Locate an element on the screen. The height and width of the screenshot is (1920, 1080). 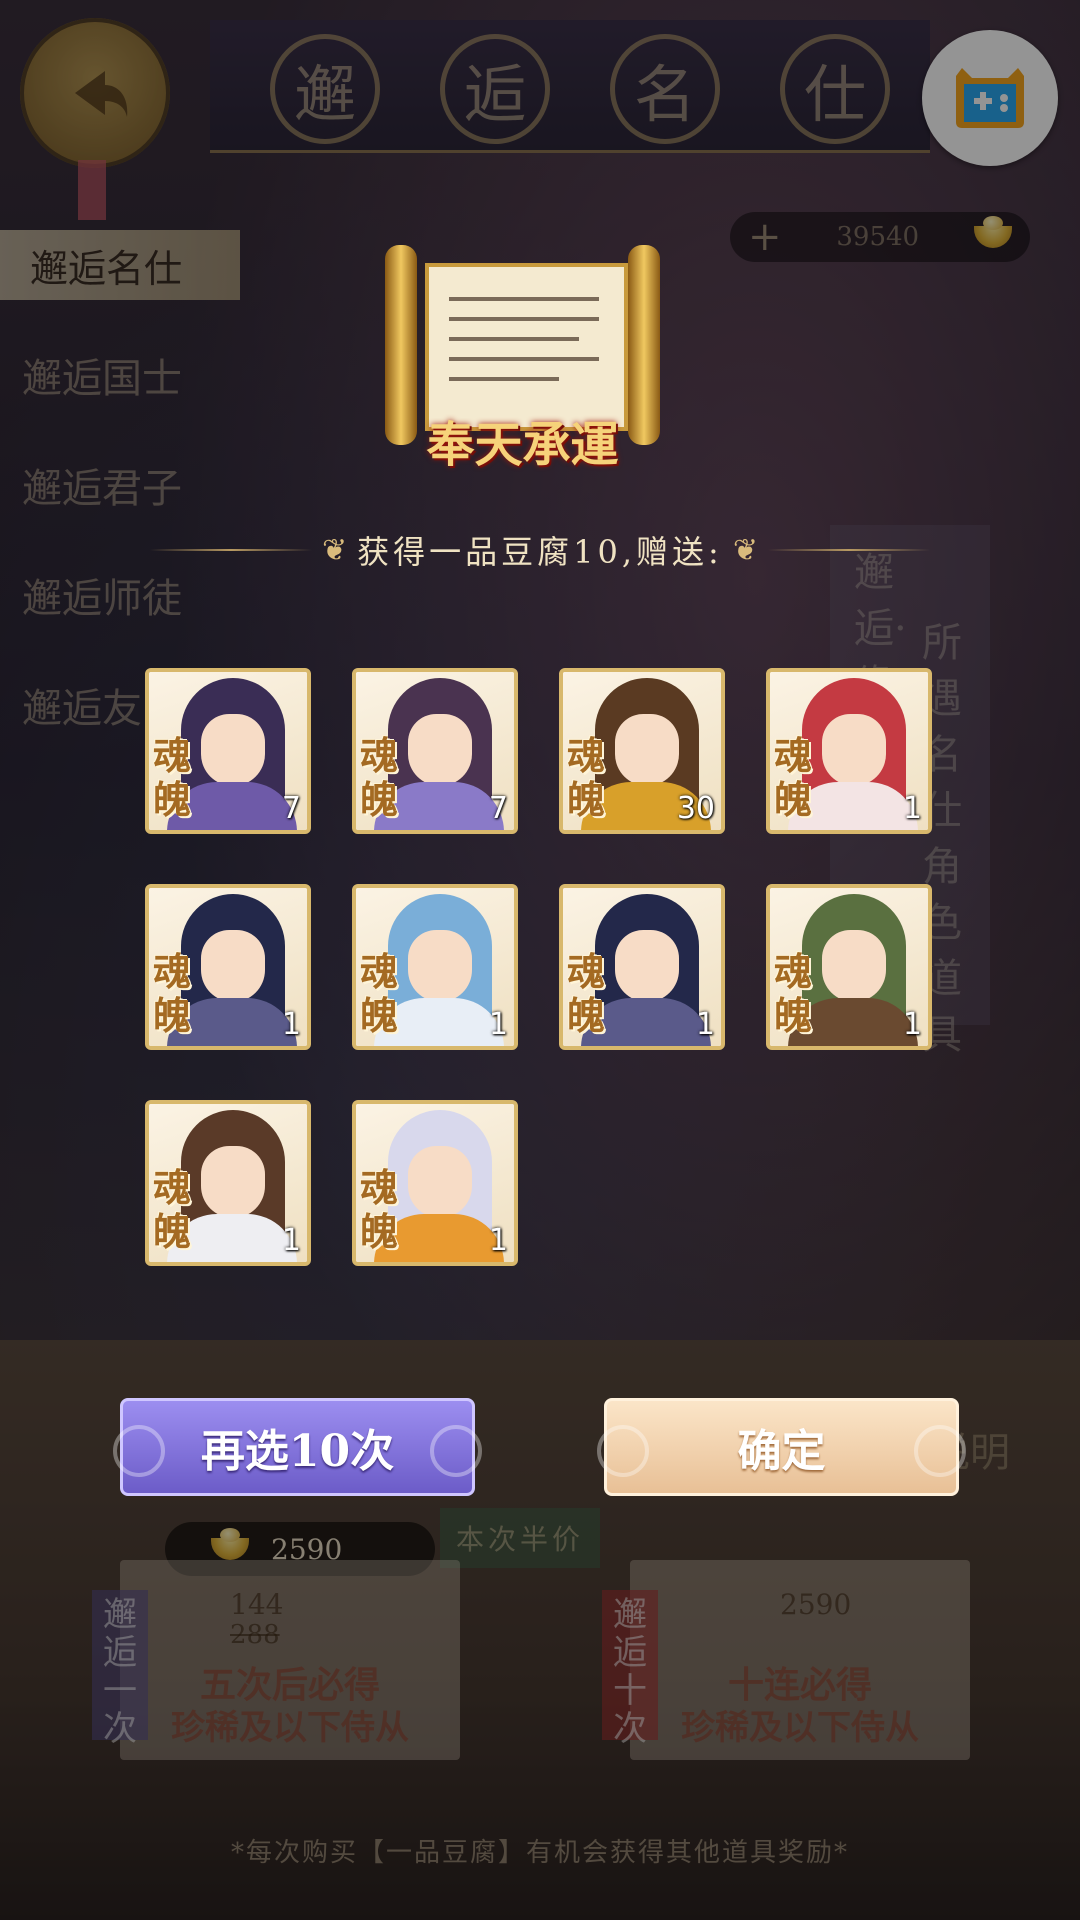
reward-header-text: 获得一品豆腐10,赠送: is located at coordinates (540, 552).